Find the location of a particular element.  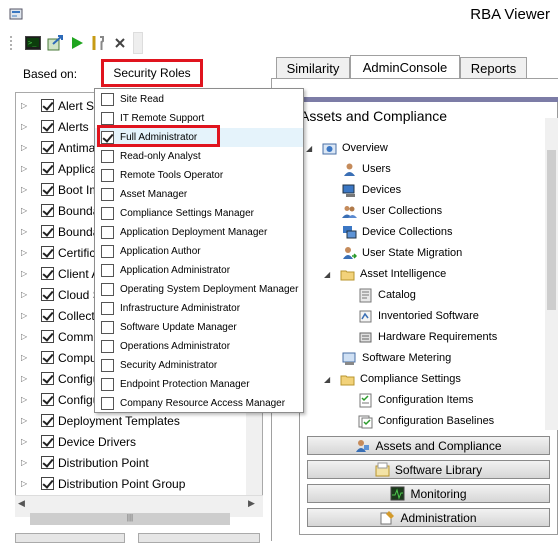

tree-node: Devices is located at coordinates (371, 190).